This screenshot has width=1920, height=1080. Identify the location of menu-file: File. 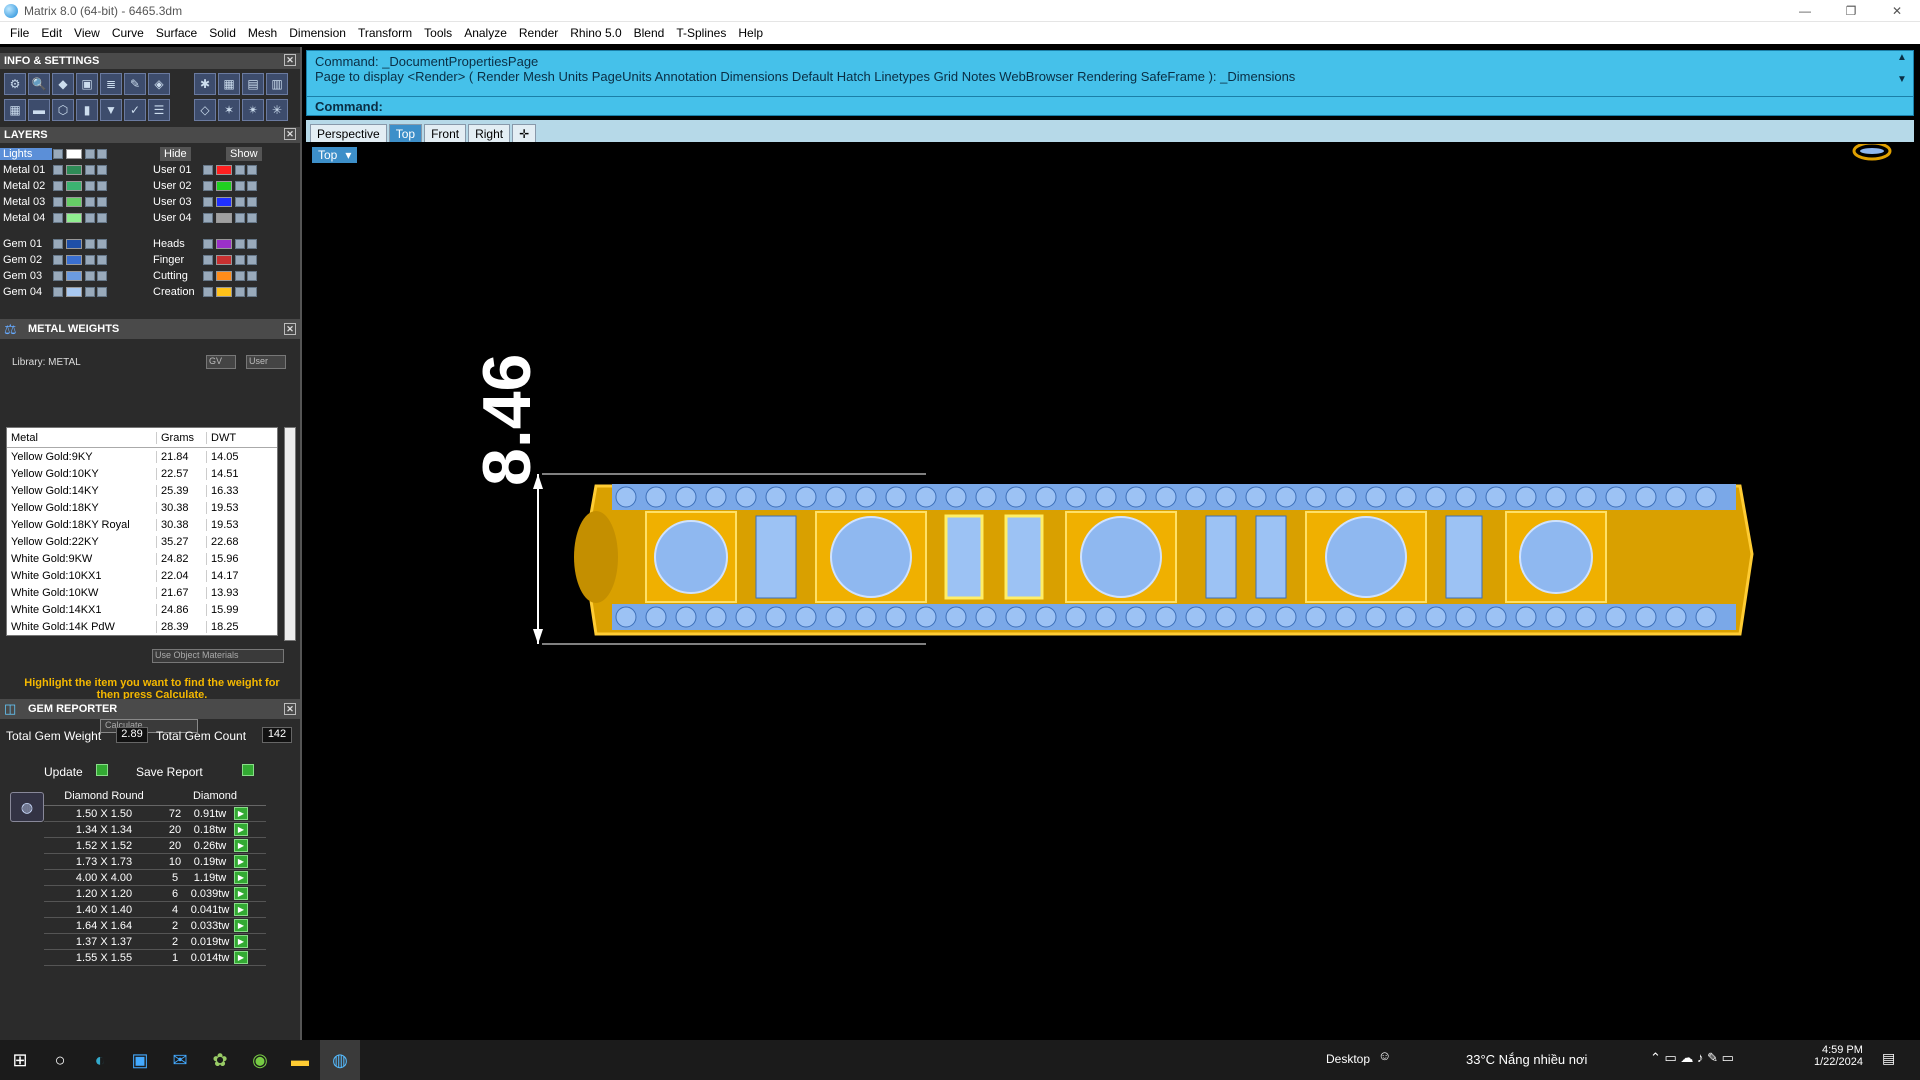
(19, 33).